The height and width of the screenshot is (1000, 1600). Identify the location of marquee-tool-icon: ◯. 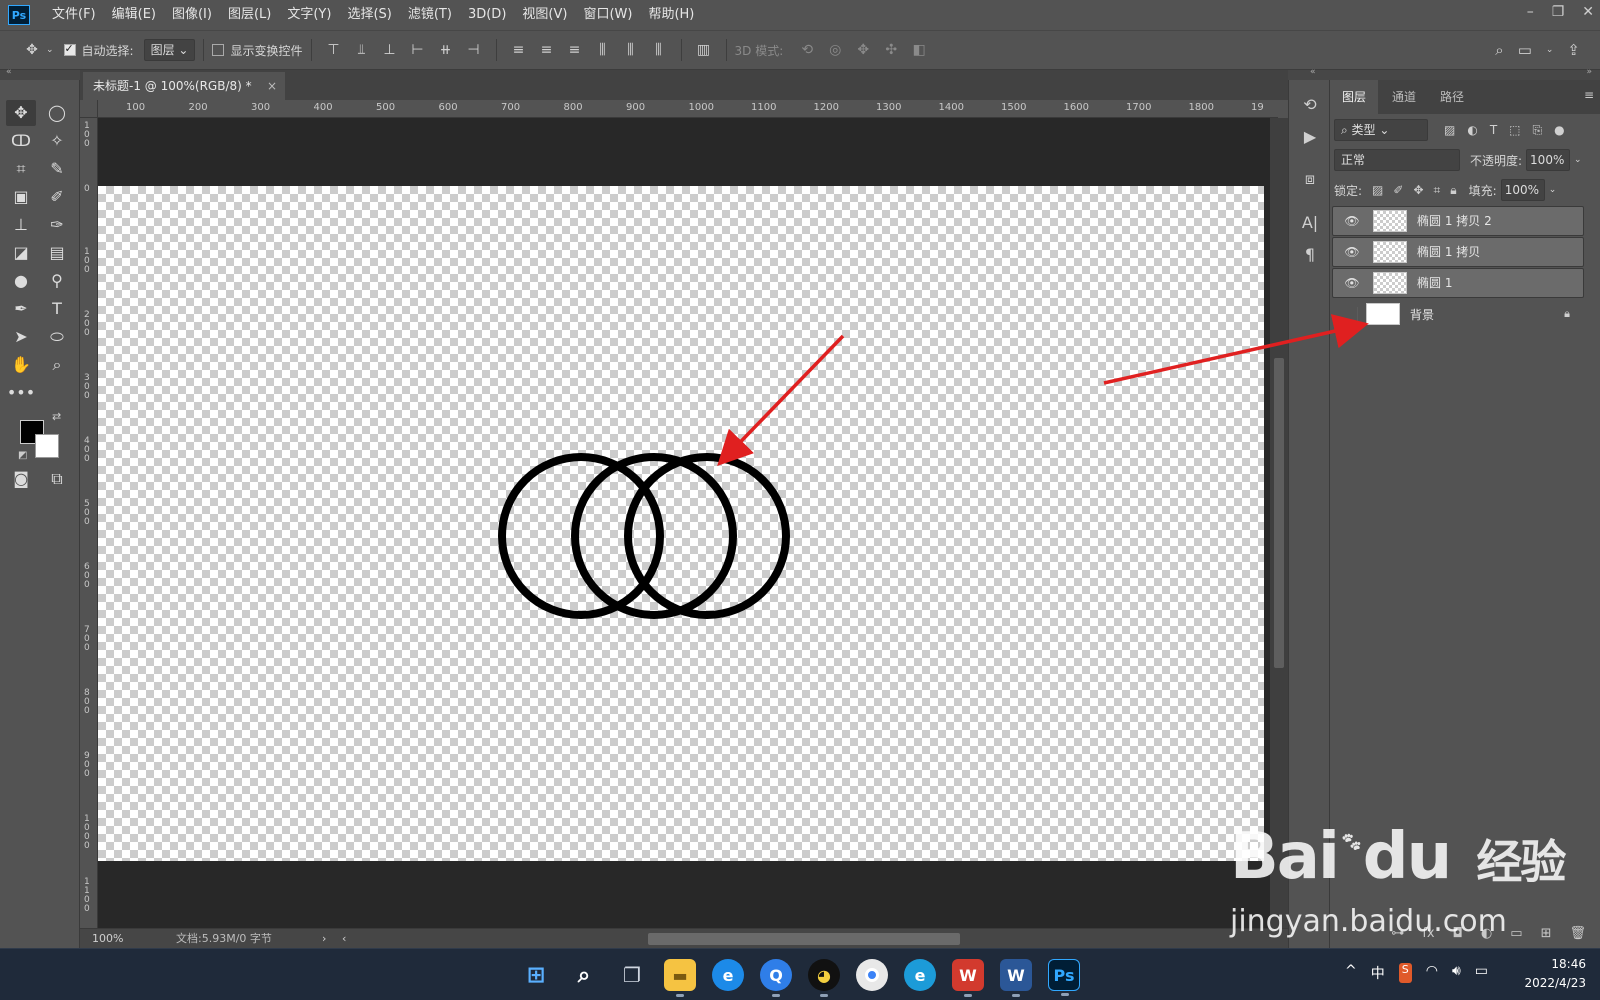
(57, 113).